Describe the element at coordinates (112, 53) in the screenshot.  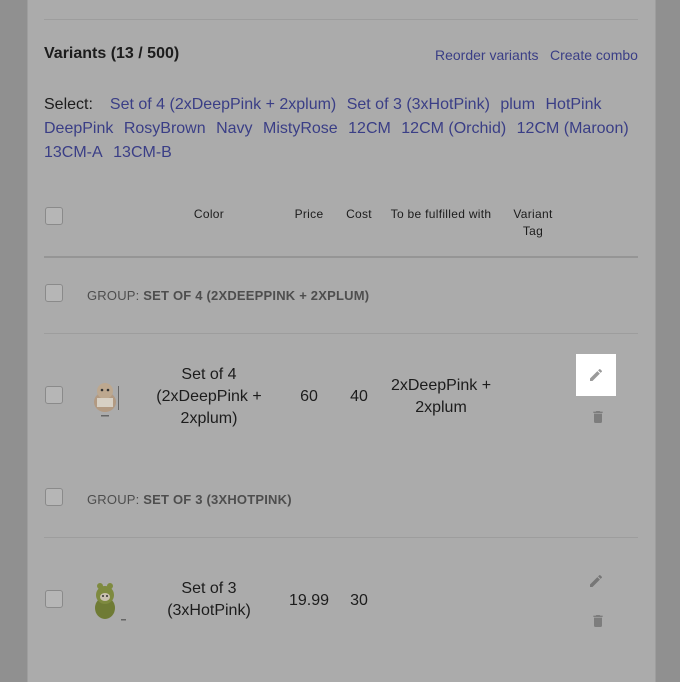
I see `variants-title: Variants (13 / 500)` at that location.